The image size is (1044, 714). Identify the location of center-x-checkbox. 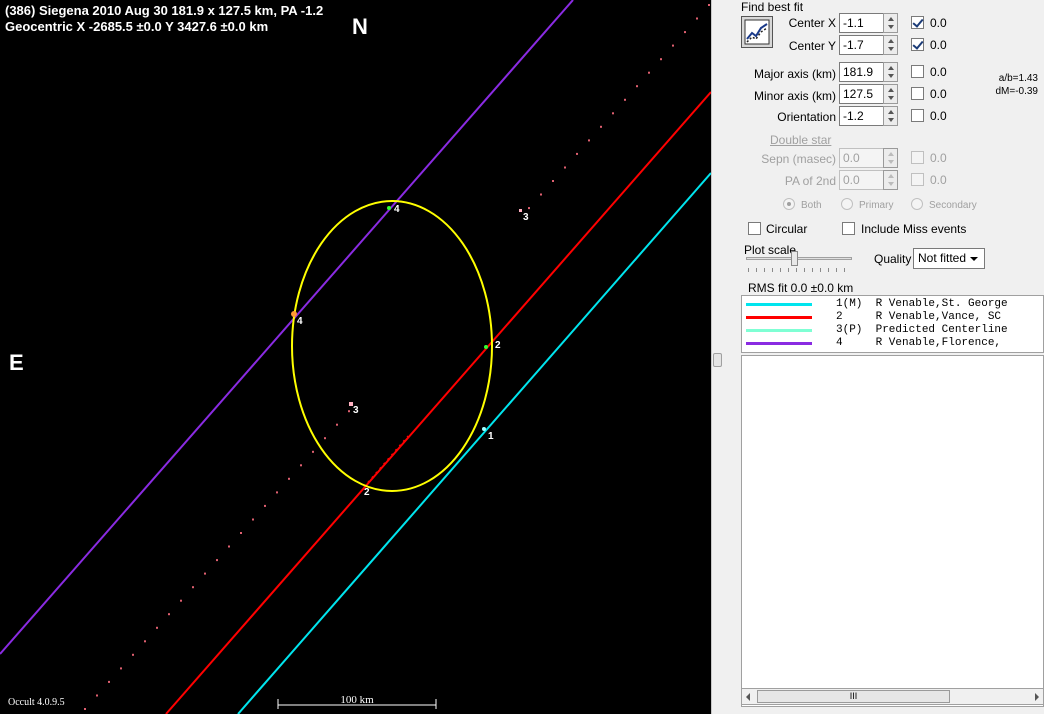
(917, 22).